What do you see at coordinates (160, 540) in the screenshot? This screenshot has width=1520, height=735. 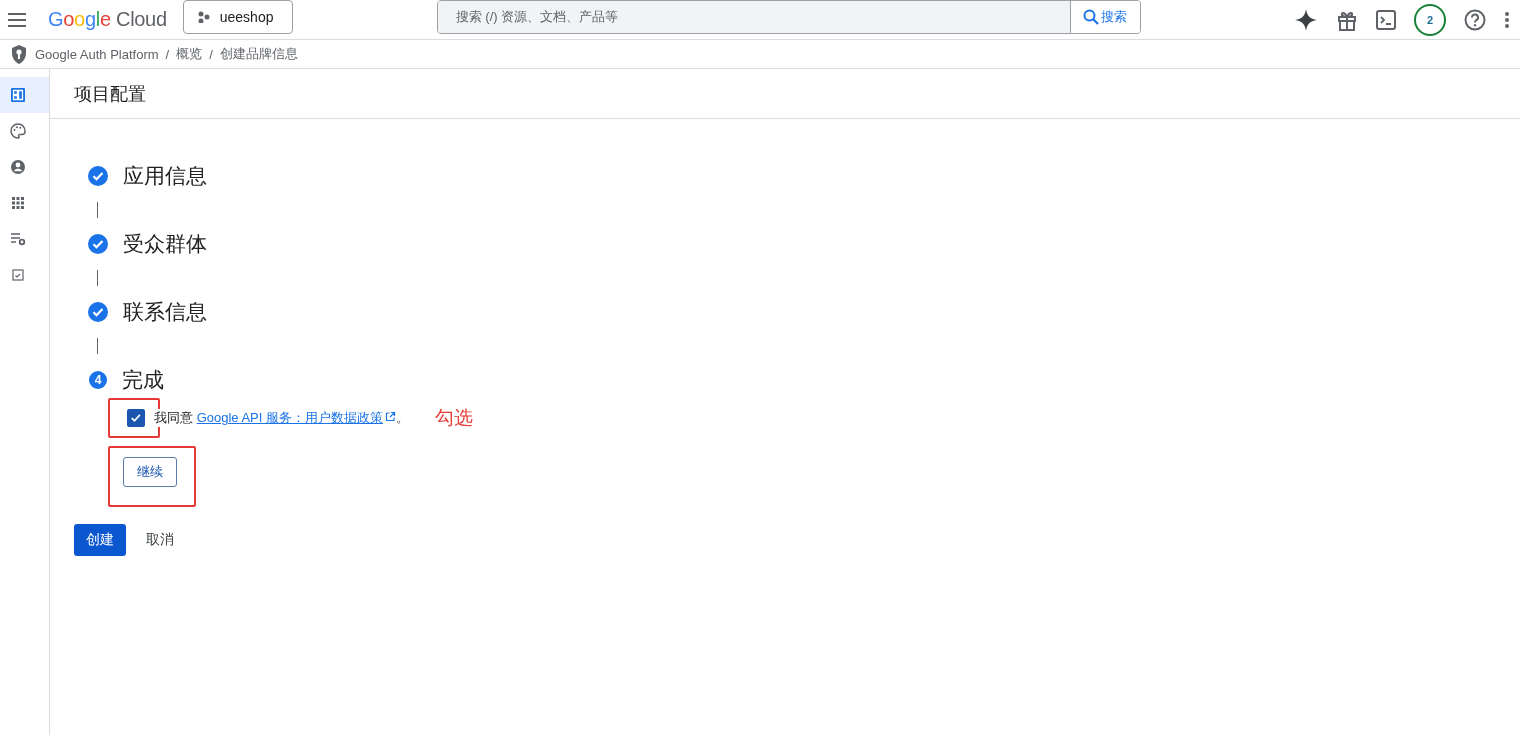 I see `cancel-button: 取消` at bounding box center [160, 540].